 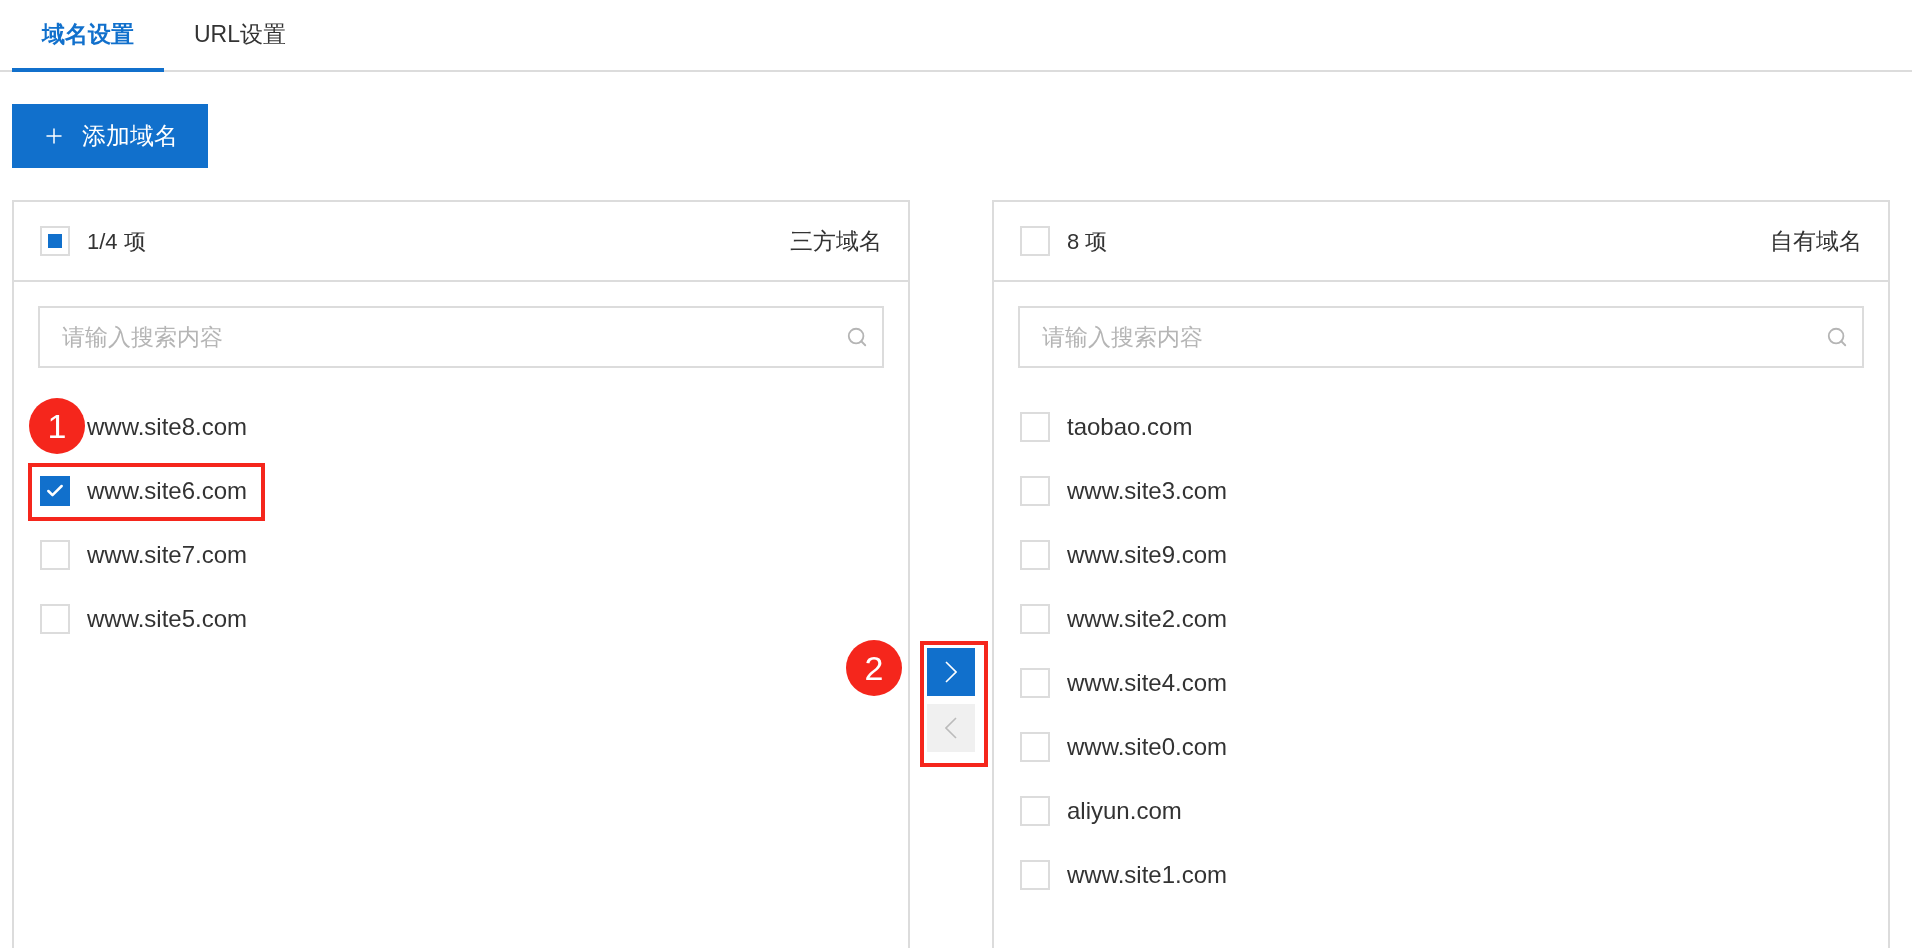 I want to click on domain-label: www.site2.com, so click(x=1147, y=619).